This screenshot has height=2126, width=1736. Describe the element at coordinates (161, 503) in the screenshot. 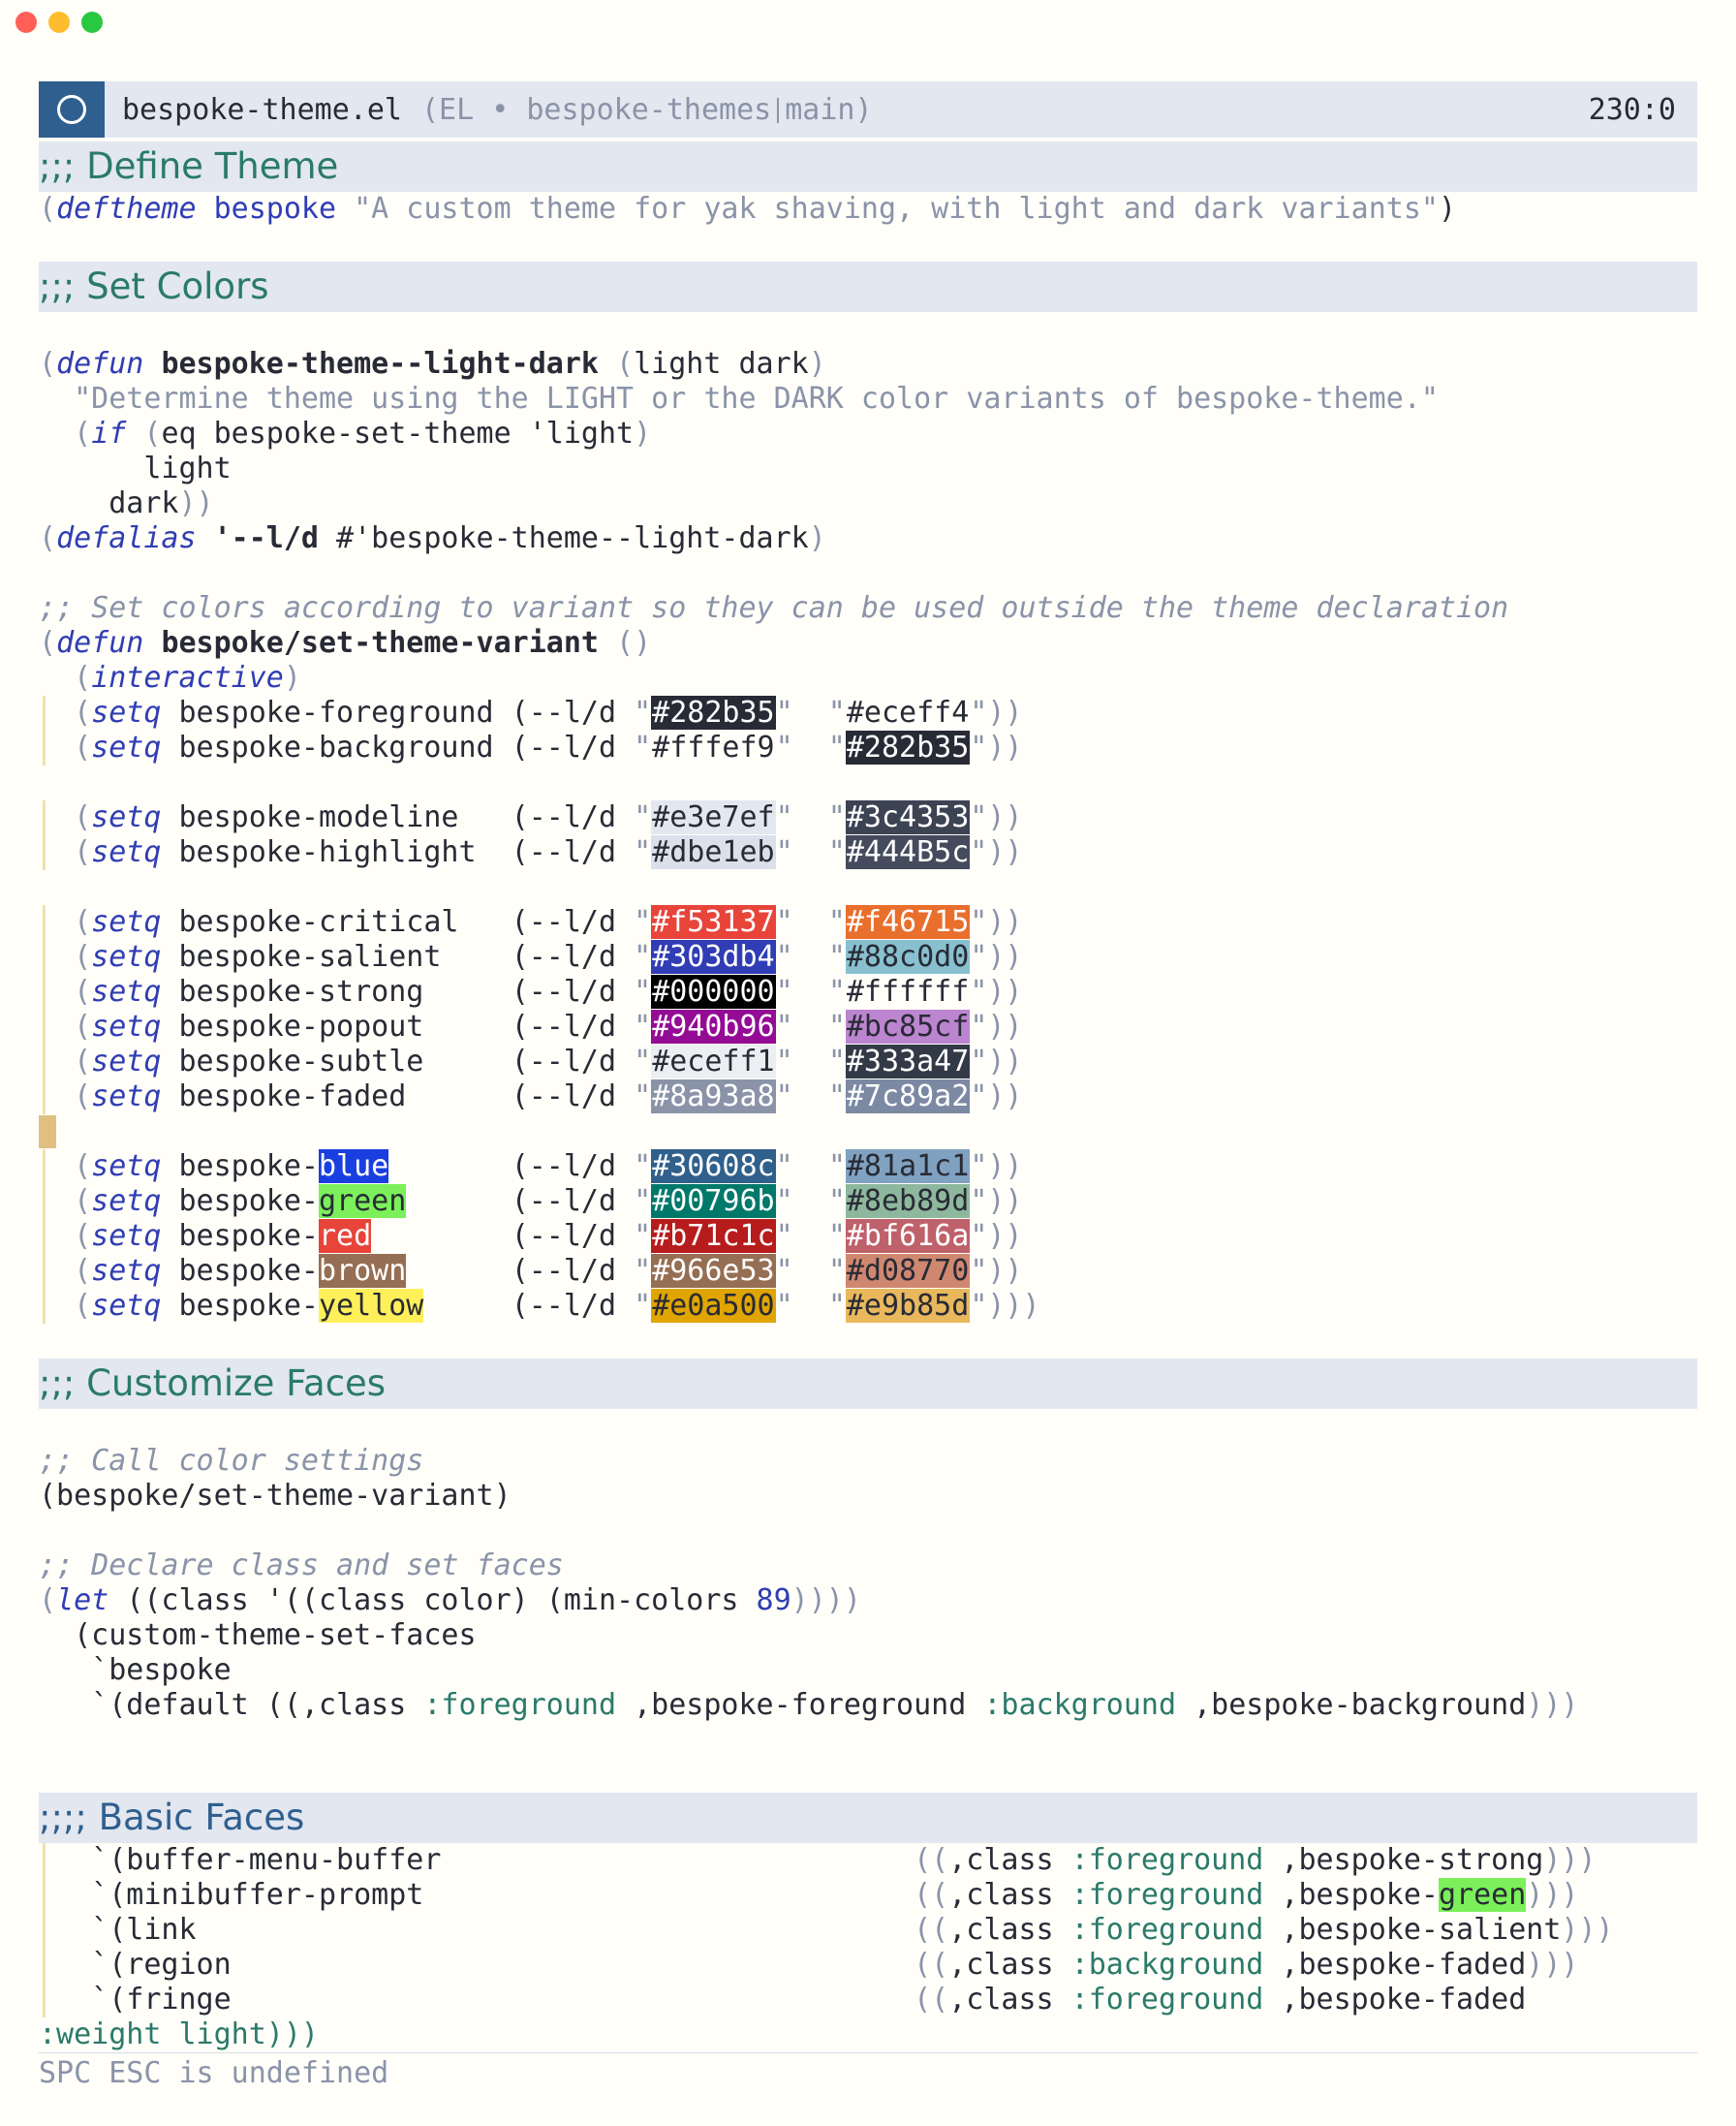

I see `code-line: dark))` at that location.